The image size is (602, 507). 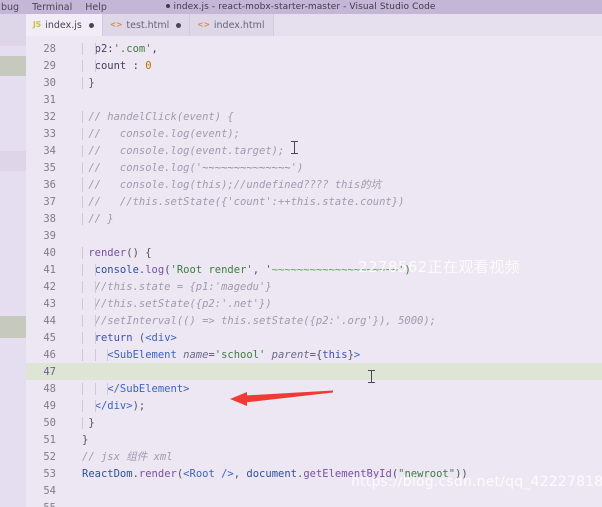 What do you see at coordinates (340, 303) in the screenshot?
I see `code-text: //this.setState({p2:'.net'})` at bounding box center [340, 303].